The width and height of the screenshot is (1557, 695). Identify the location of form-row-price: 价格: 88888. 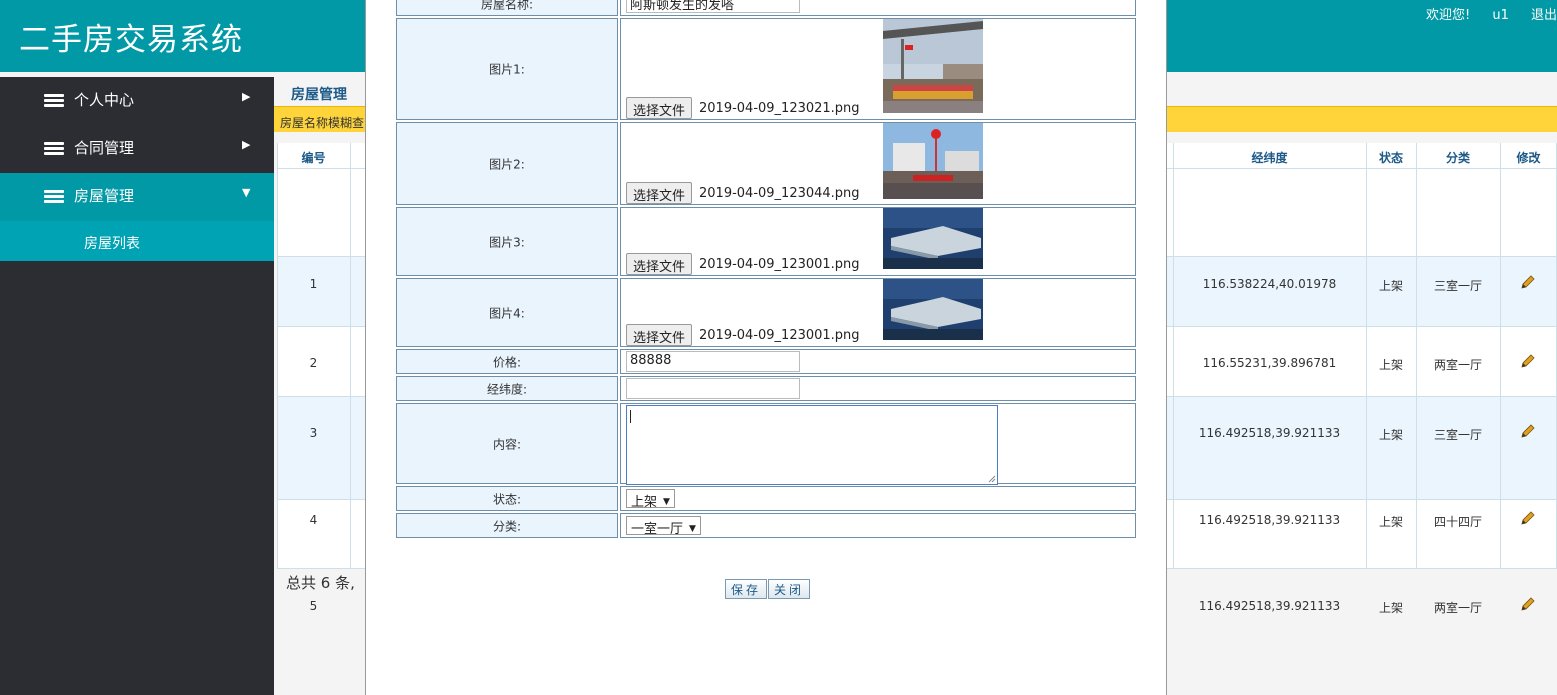
(766, 361).